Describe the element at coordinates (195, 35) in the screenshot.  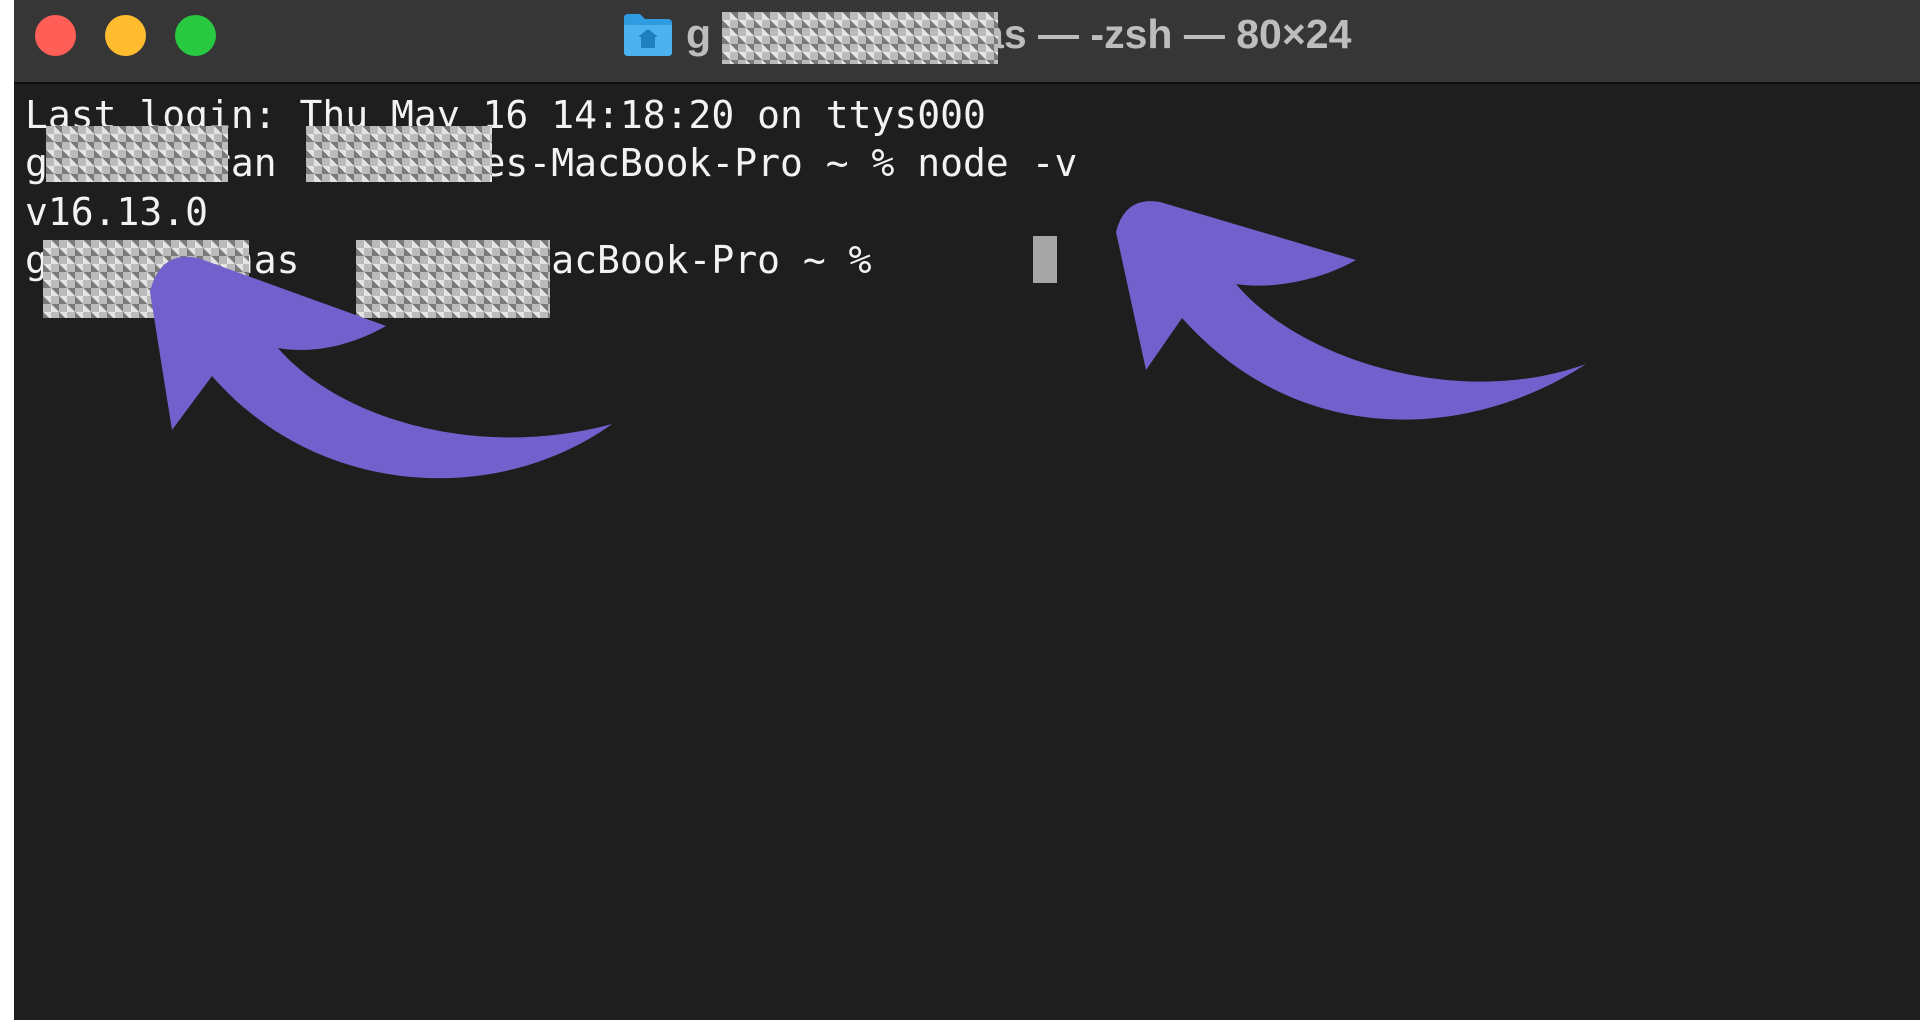
I see `maximize-button` at that location.